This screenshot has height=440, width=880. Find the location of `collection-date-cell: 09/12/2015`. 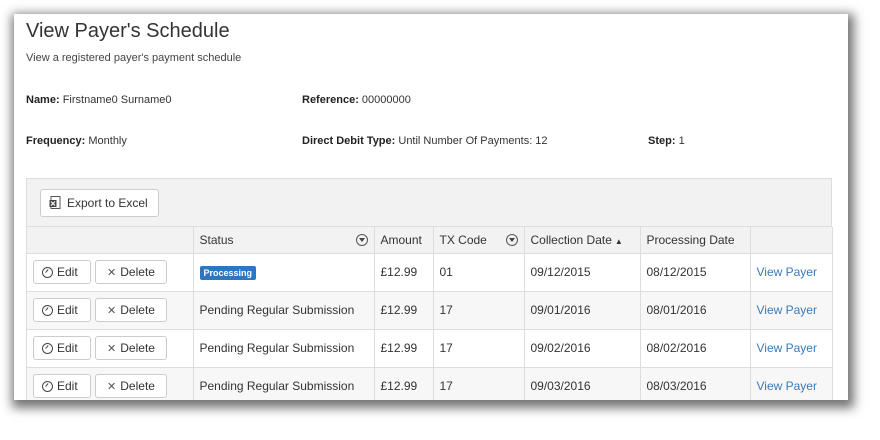

collection-date-cell: 09/12/2015 is located at coordinates (582, 272).